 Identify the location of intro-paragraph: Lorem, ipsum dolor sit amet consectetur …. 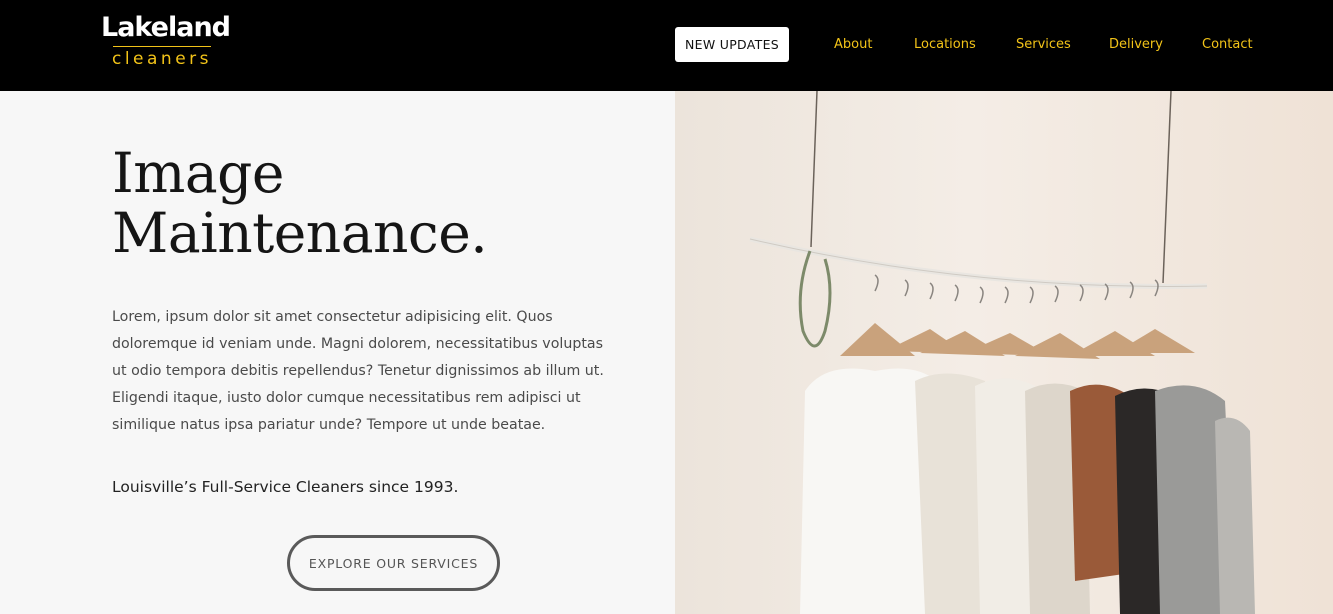
(358, 371).